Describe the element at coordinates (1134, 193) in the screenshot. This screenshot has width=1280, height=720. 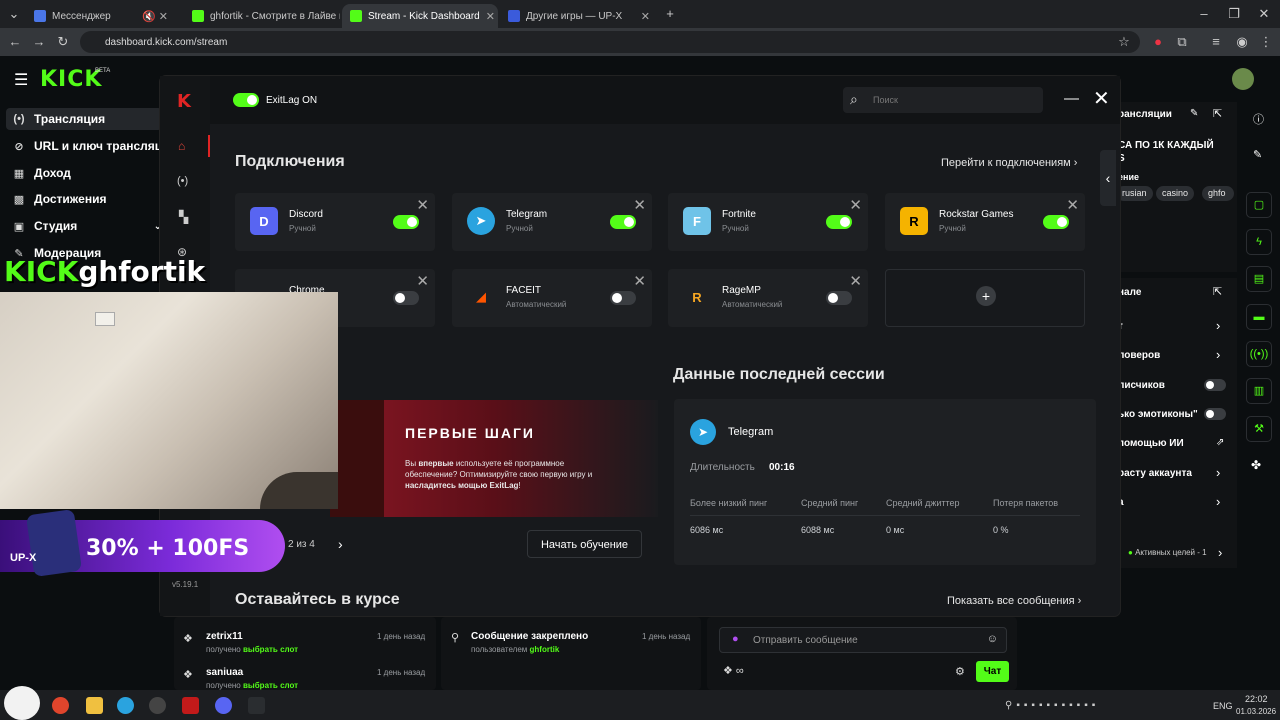
I see `tag-chip: rusian` at that location.